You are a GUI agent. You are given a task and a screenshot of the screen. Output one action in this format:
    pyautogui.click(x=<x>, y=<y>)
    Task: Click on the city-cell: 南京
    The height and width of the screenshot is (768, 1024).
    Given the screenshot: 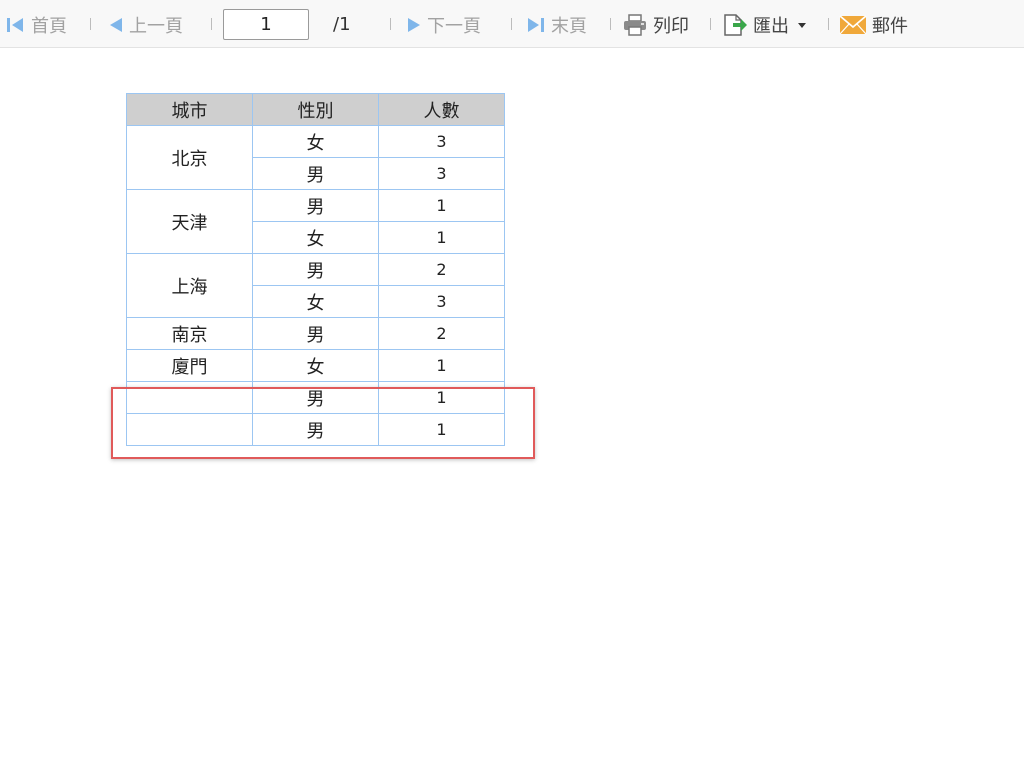 What is the action you would take?
    pyautogui.click(x=189, y=333)
    